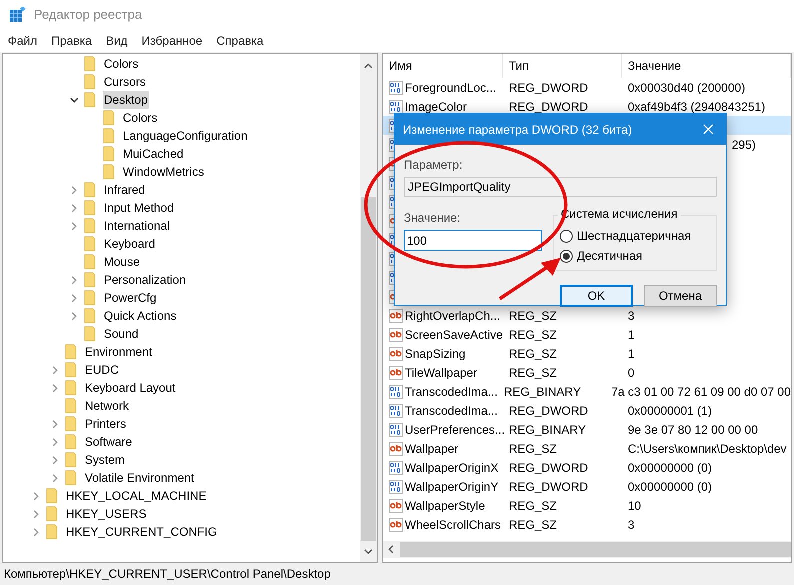 Image resolution: width=794 pixels, height=585 pixels. What do you see at coordinates (88, 15) in the screenshot?
I see `window-title: Редактор реестра` at bounding box center [88, 15].